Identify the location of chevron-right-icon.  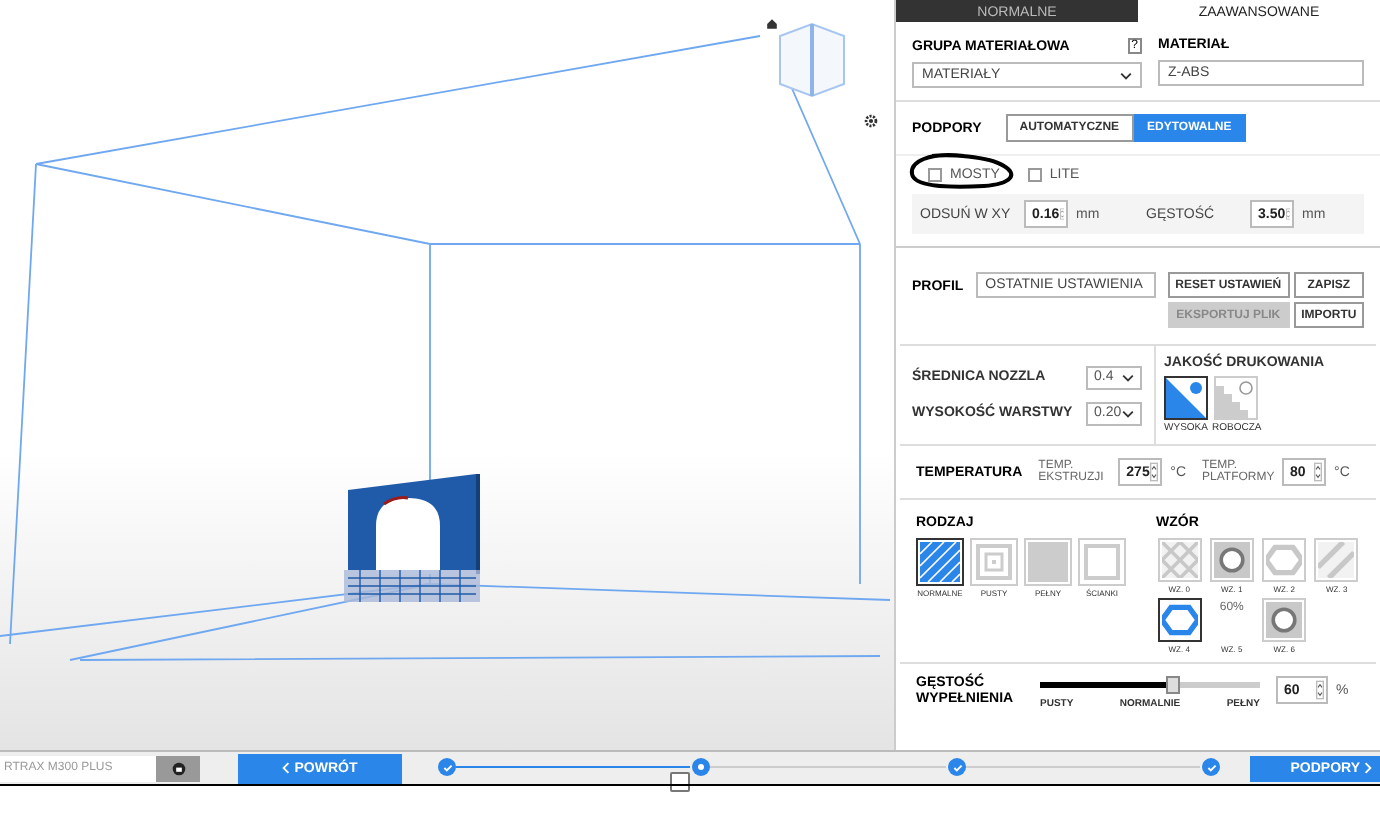
(1368, 768).